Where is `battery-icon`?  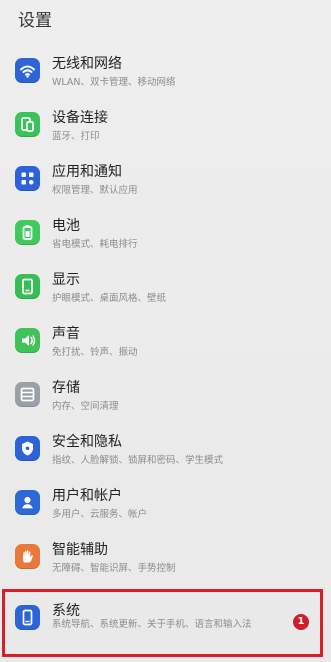
battery-icon is located at coordinates (27, 232).